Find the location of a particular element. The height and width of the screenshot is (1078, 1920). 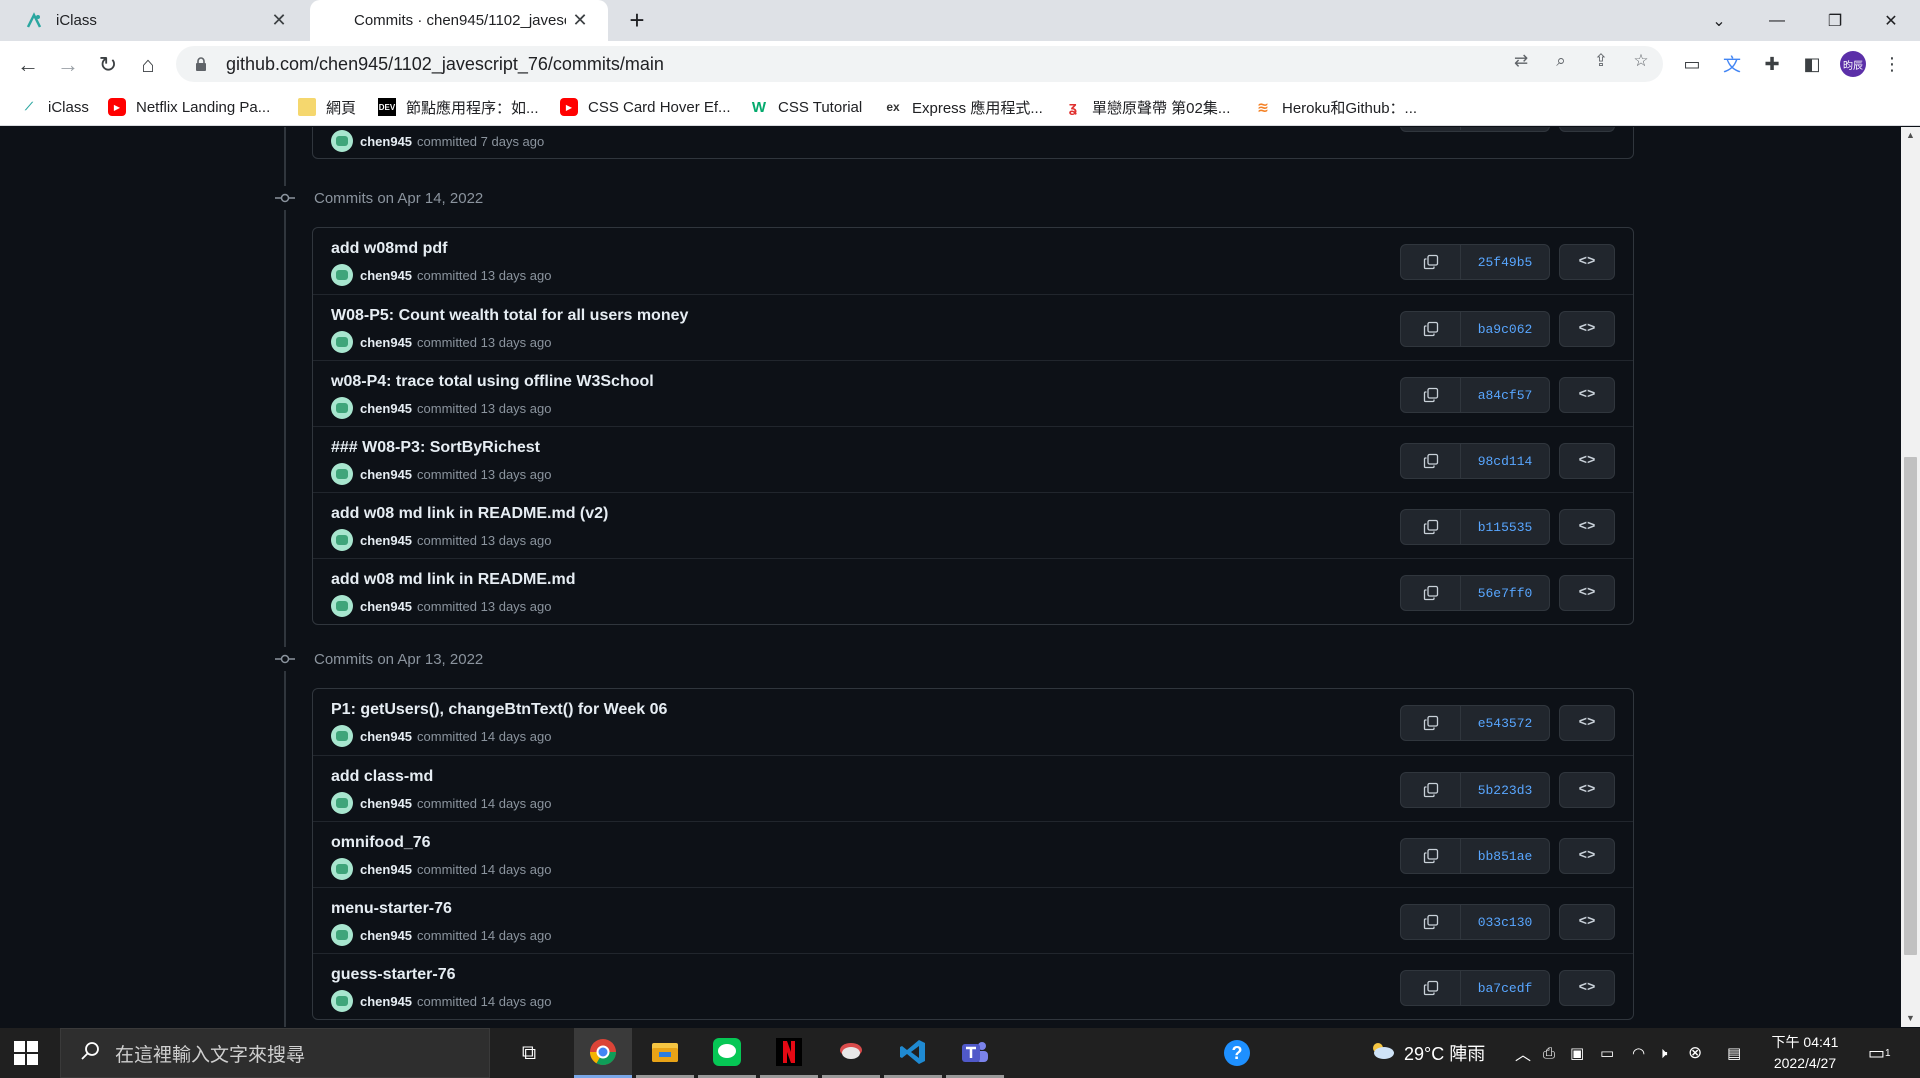

tray-chevron-icon: ︿ is located at coordinates (1523, 1053).